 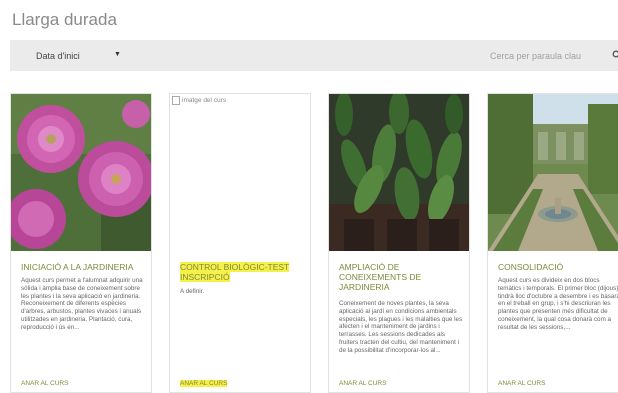 What do you see at coordinates (58, 55) in the screenshot?
I see `sort-dropdown-label: Data d'inici` at bounding box center [58, 55].